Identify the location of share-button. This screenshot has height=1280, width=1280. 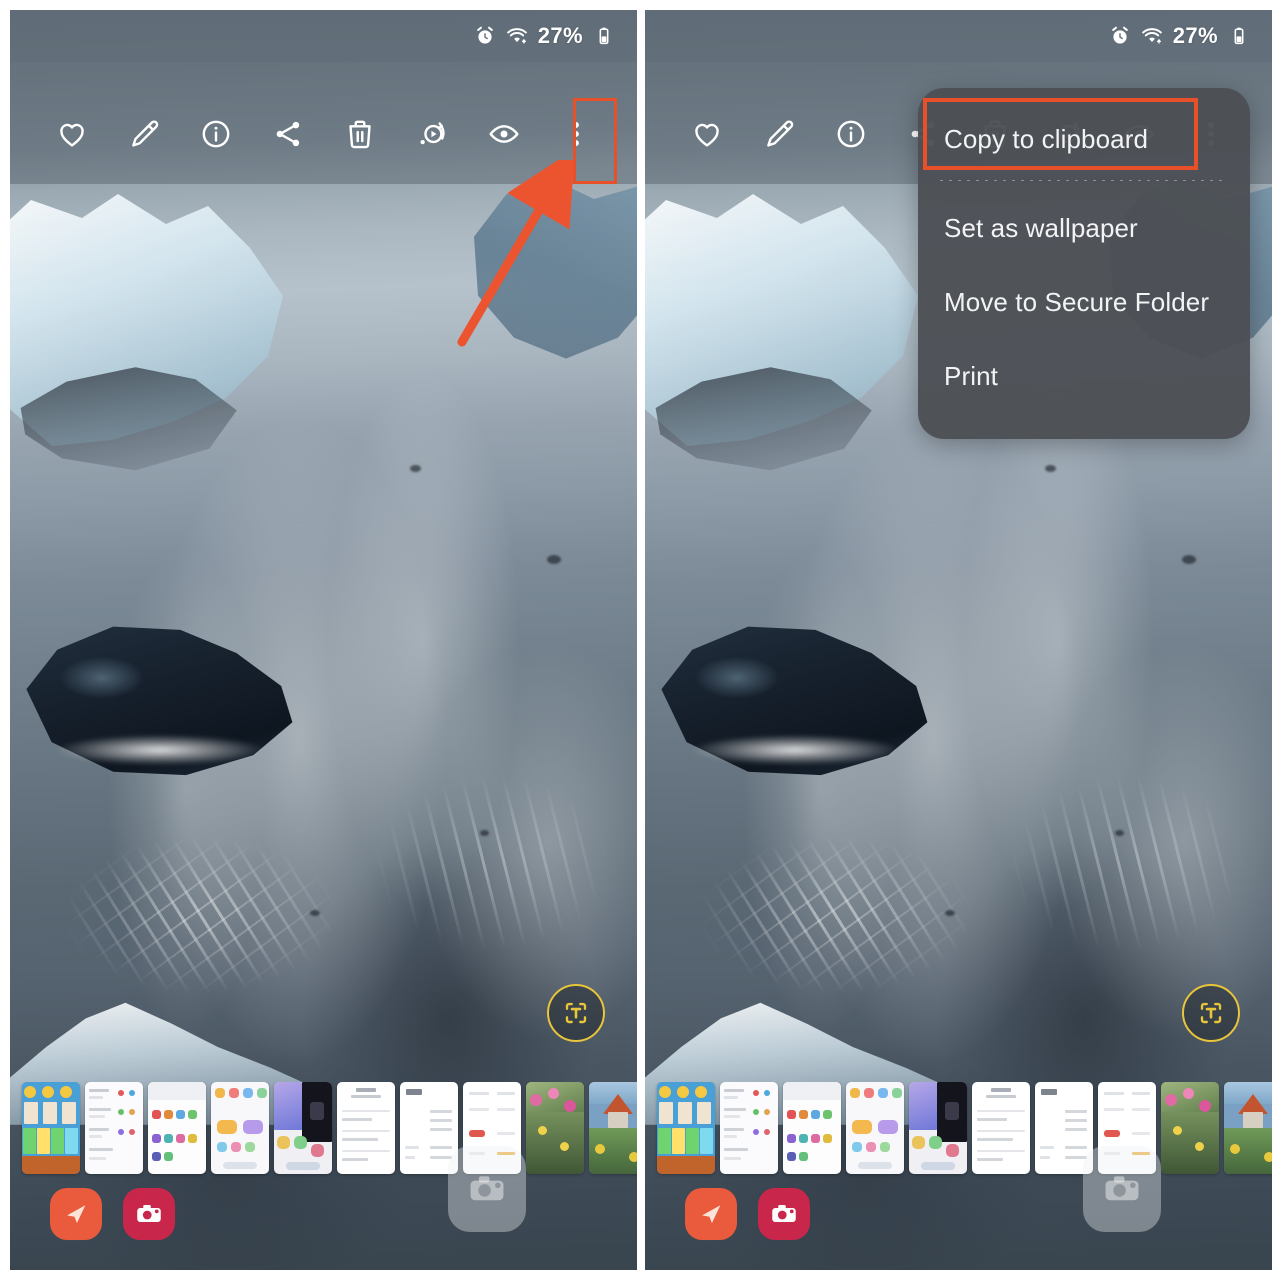
(288, 134).